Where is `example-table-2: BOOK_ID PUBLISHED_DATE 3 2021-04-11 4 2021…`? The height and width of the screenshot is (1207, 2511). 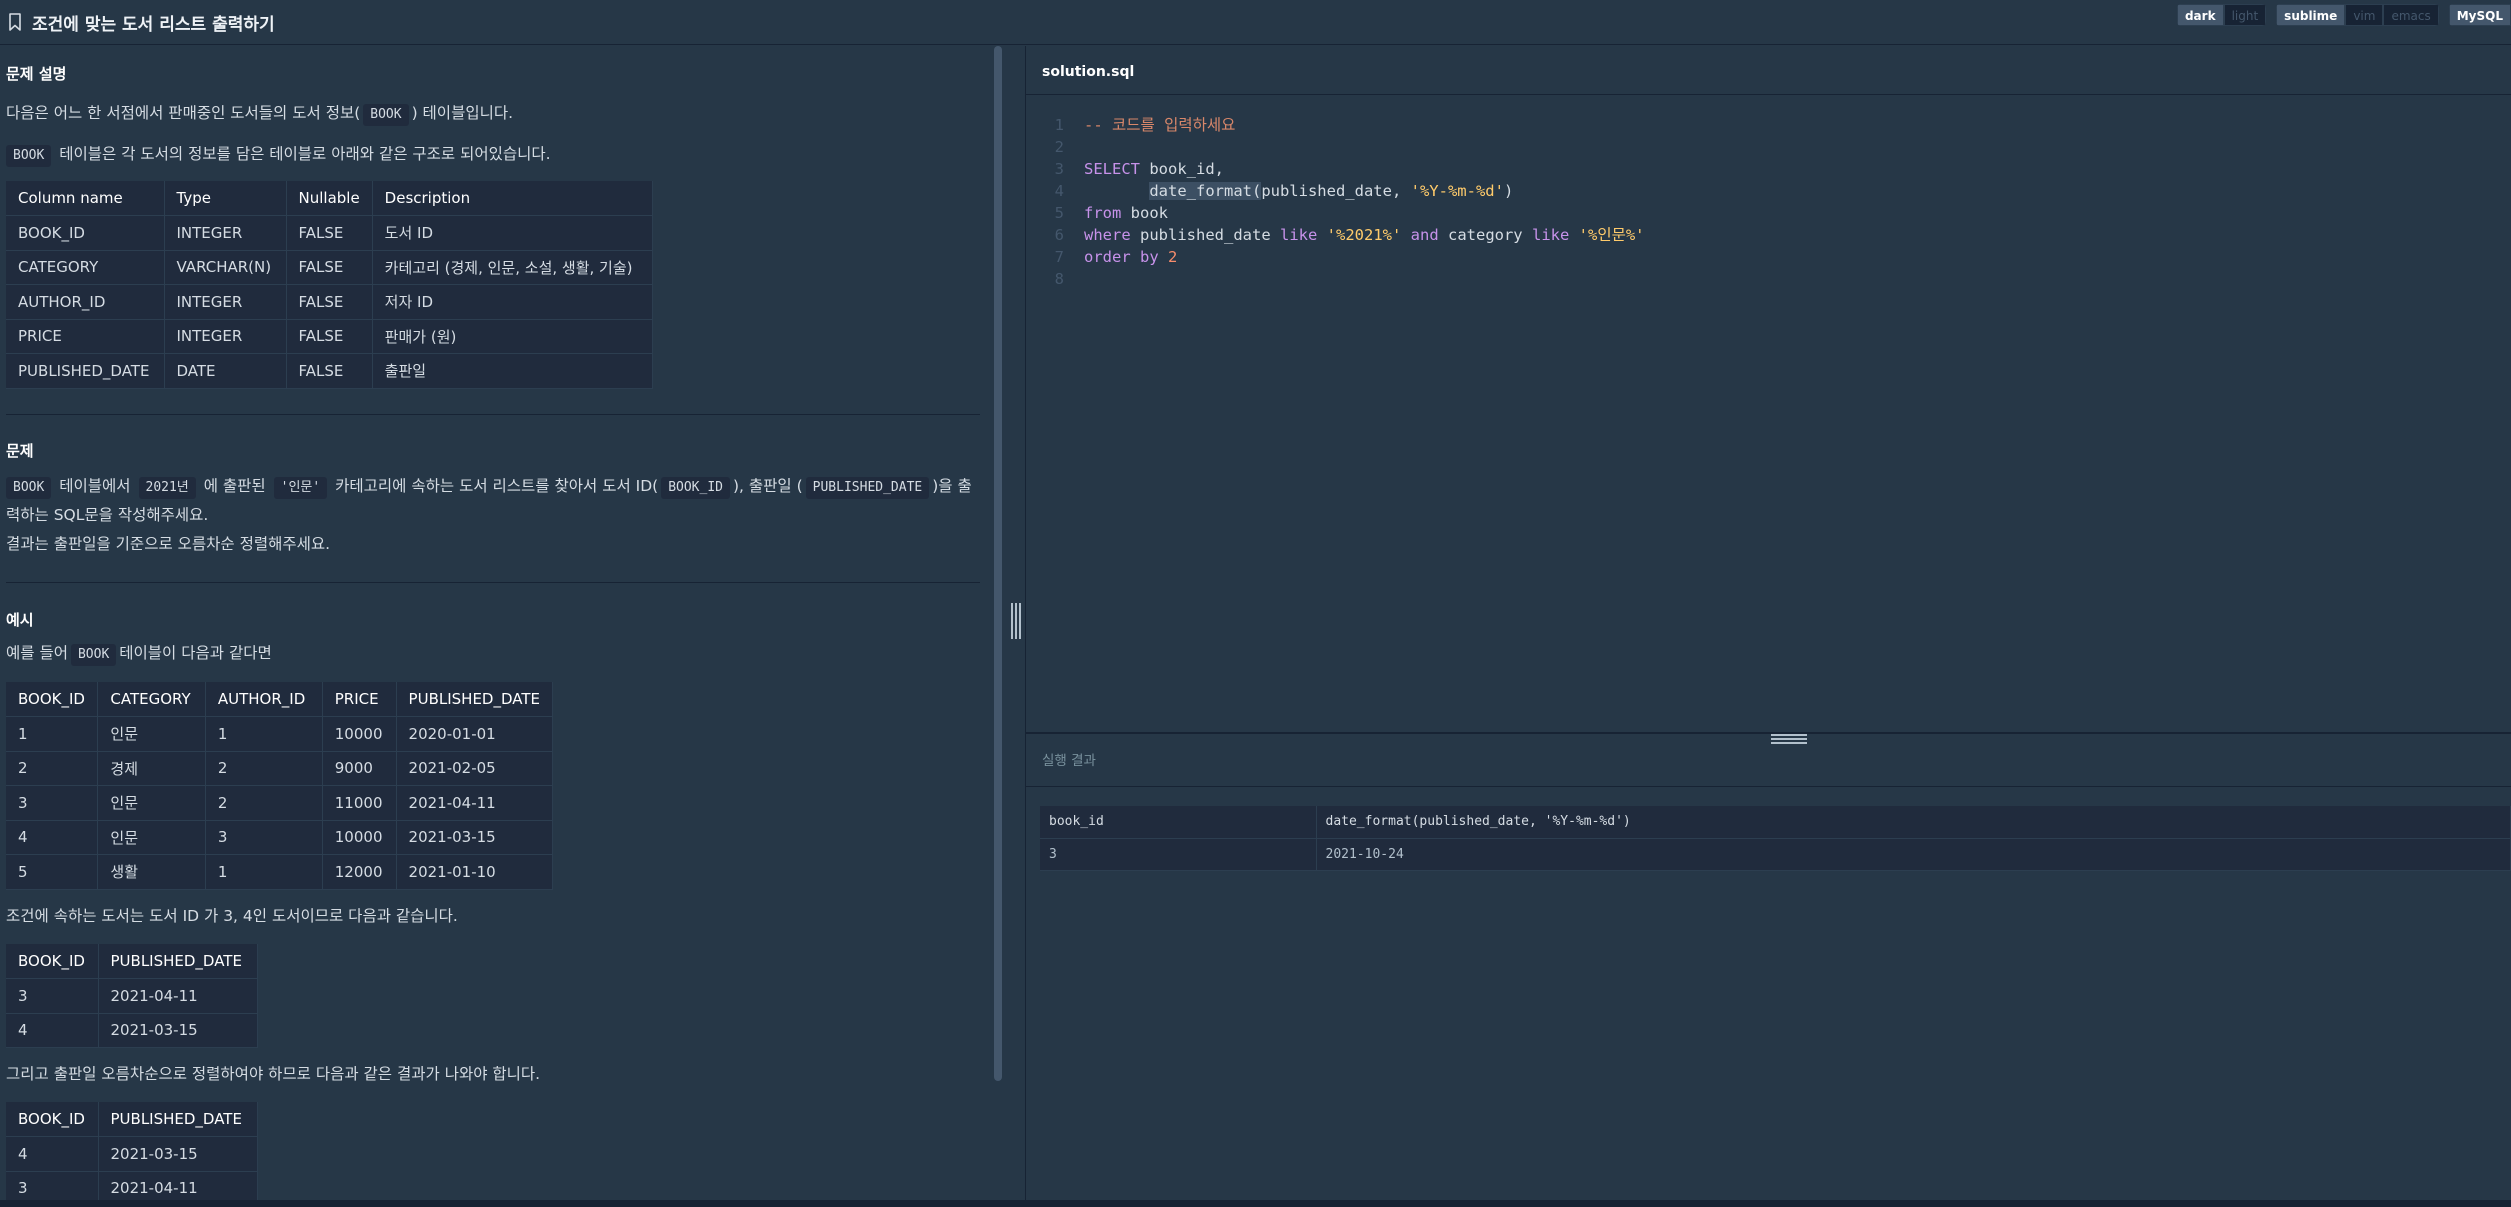
example-table-2: BOOK_ID PUBLISHED_DATE 3 2021-04-11 4 2021… is located at coordinates (132, 996).